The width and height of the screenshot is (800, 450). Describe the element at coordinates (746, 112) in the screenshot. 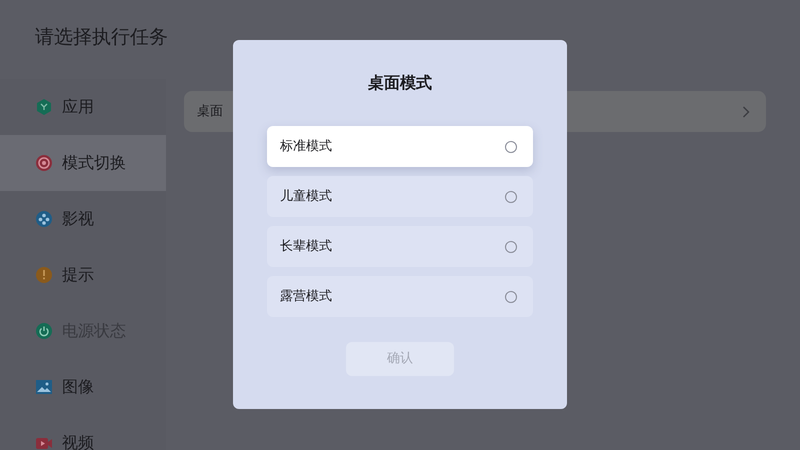

I see `chevron-right-icon` at that location.